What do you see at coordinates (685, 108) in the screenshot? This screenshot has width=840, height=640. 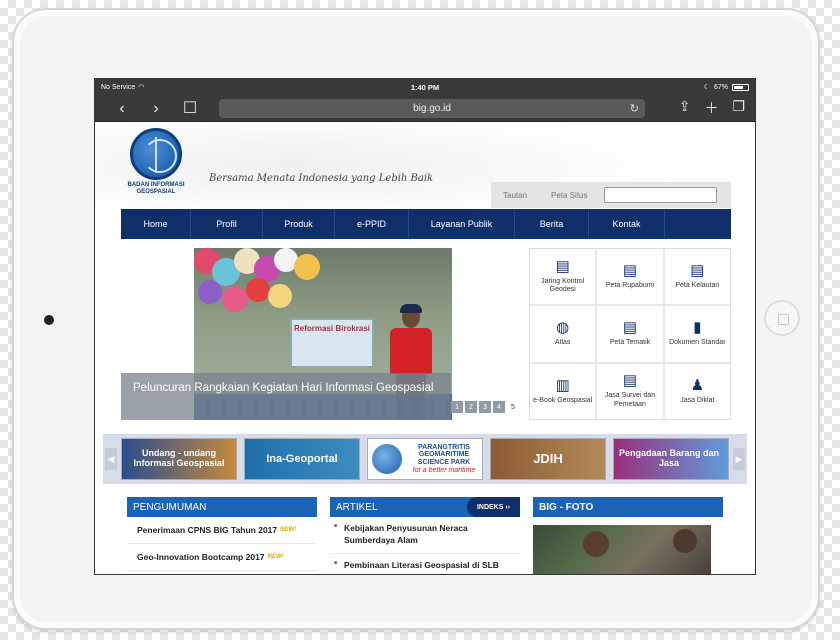 I see `share-icon: ⇪` at bounding box center [685, 108].